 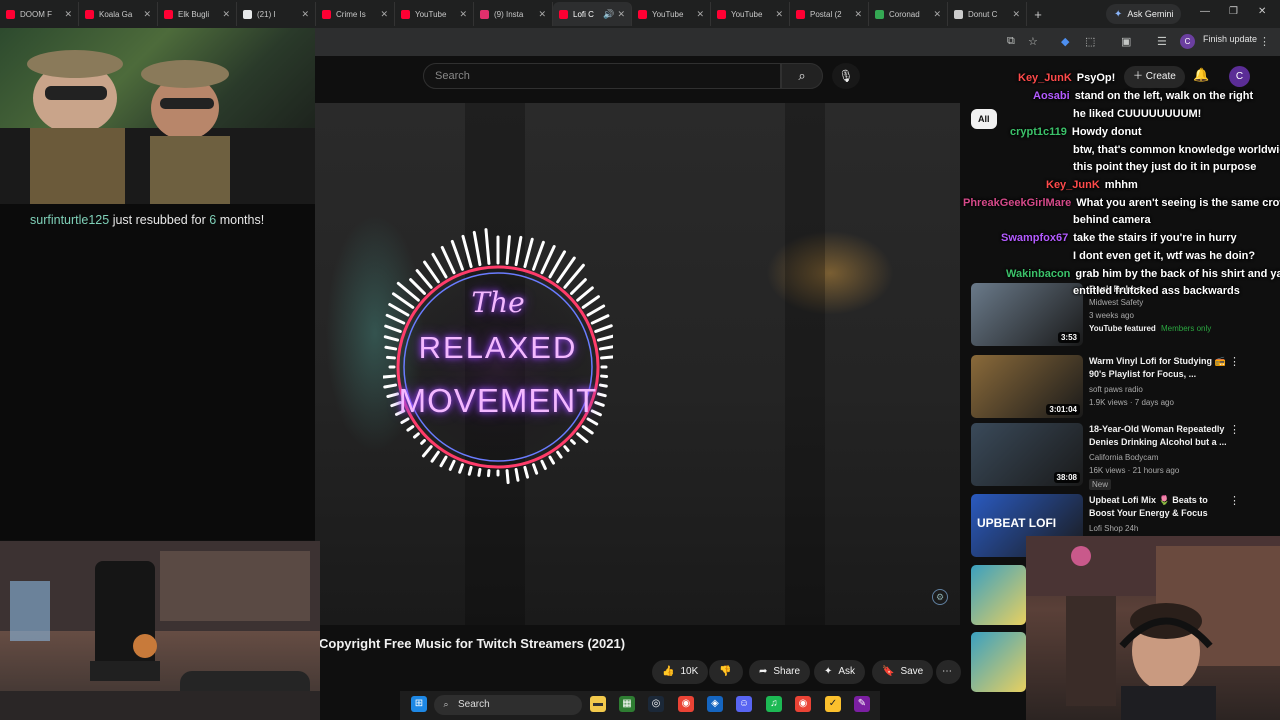 I want to click on browser-menu-icon: ⋮, so click(x=1264, y=41).